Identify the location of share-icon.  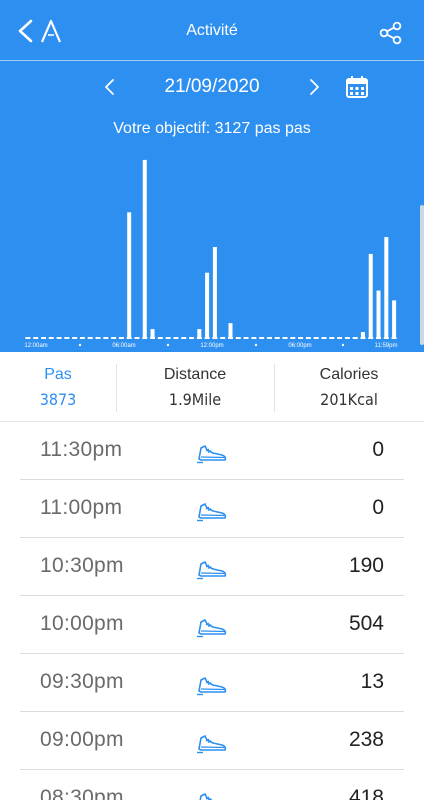
(391, 33).